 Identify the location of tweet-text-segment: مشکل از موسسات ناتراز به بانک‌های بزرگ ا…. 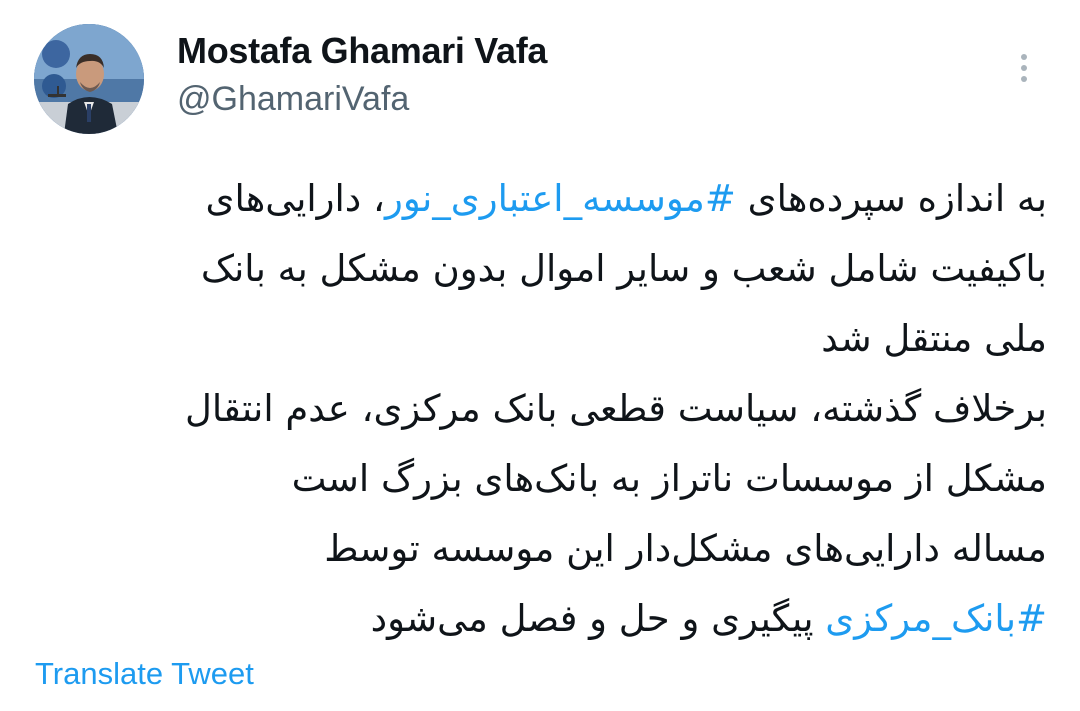
(669, 478).